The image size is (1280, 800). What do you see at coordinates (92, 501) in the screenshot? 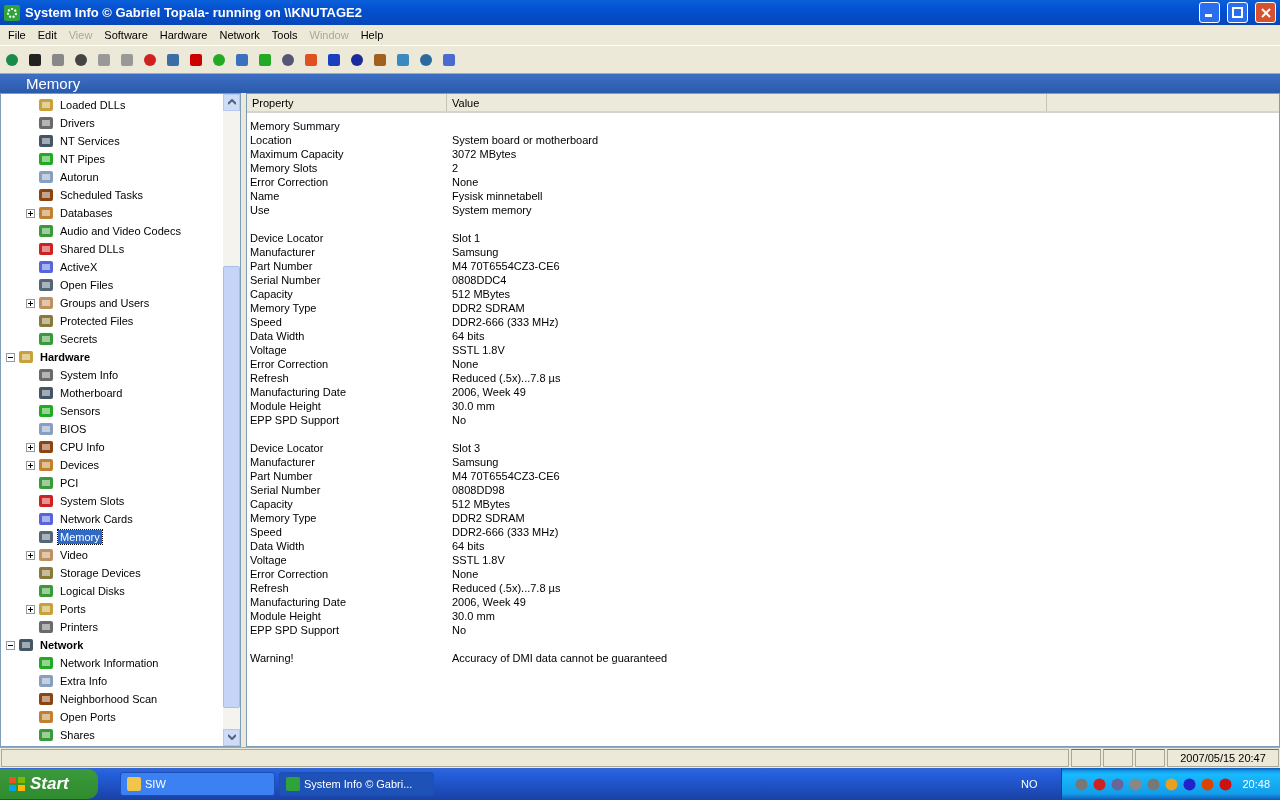
I see `tree-item: System Slots` at bounding box center [92, 501].